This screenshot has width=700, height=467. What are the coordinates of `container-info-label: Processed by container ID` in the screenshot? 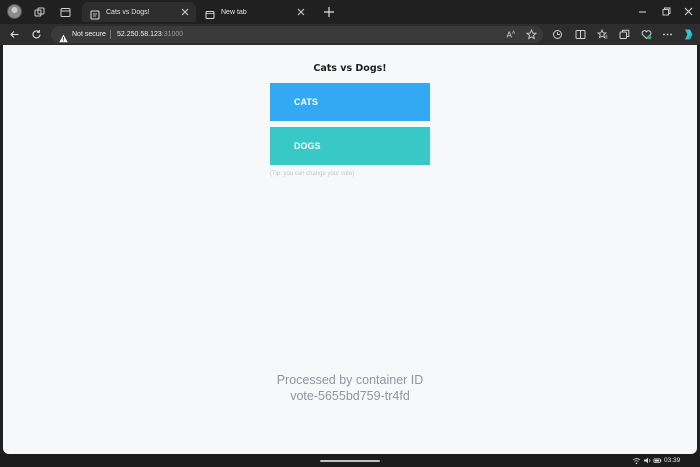 It's located at (350, 380).